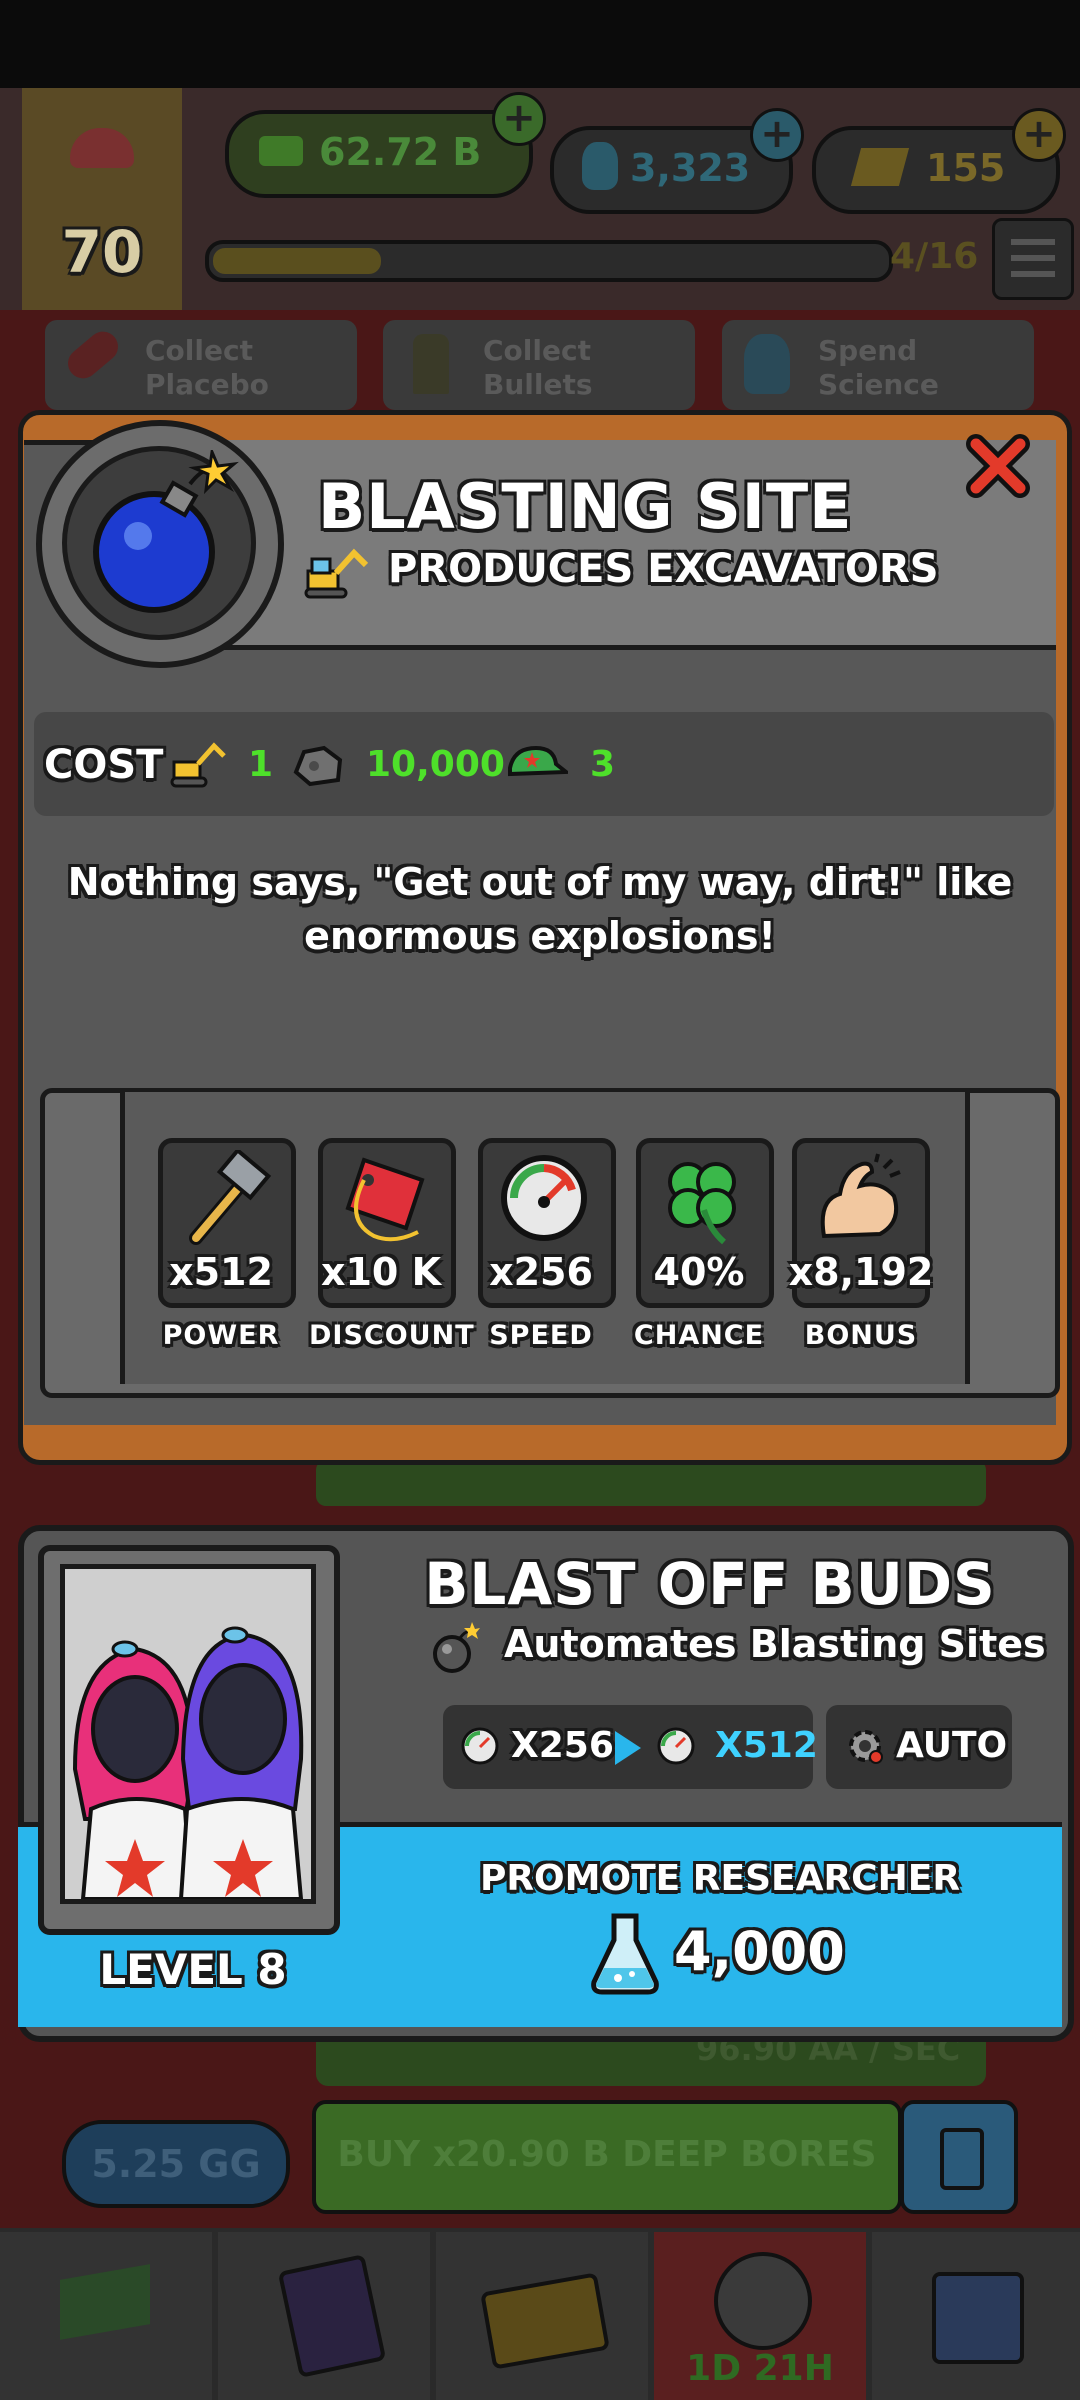 The image size is (1080, 2400). I want to click on speed-upgrade-pill: X256 X512, so click(630, 1747).